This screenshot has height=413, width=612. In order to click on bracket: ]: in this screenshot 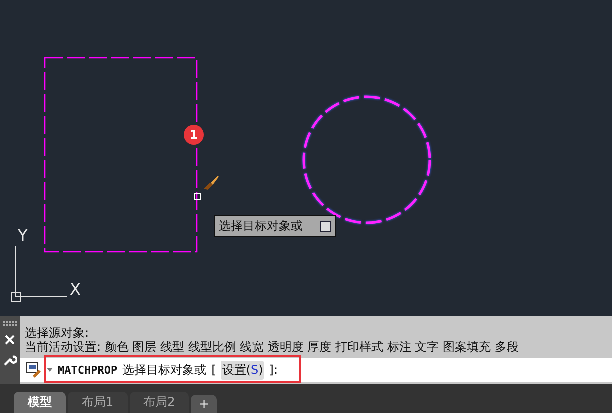, I will do `click(273, 370)`.